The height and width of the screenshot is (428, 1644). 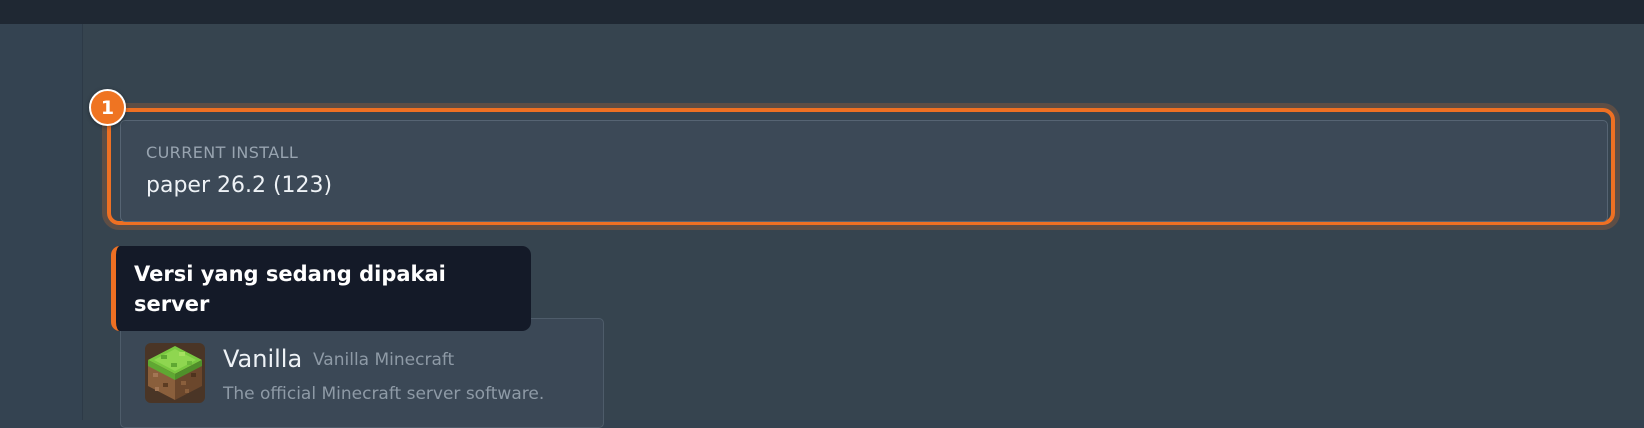 I want to click on tour-tooltip: Versi yang sedang dipakai server, so click(x=321, y=288).